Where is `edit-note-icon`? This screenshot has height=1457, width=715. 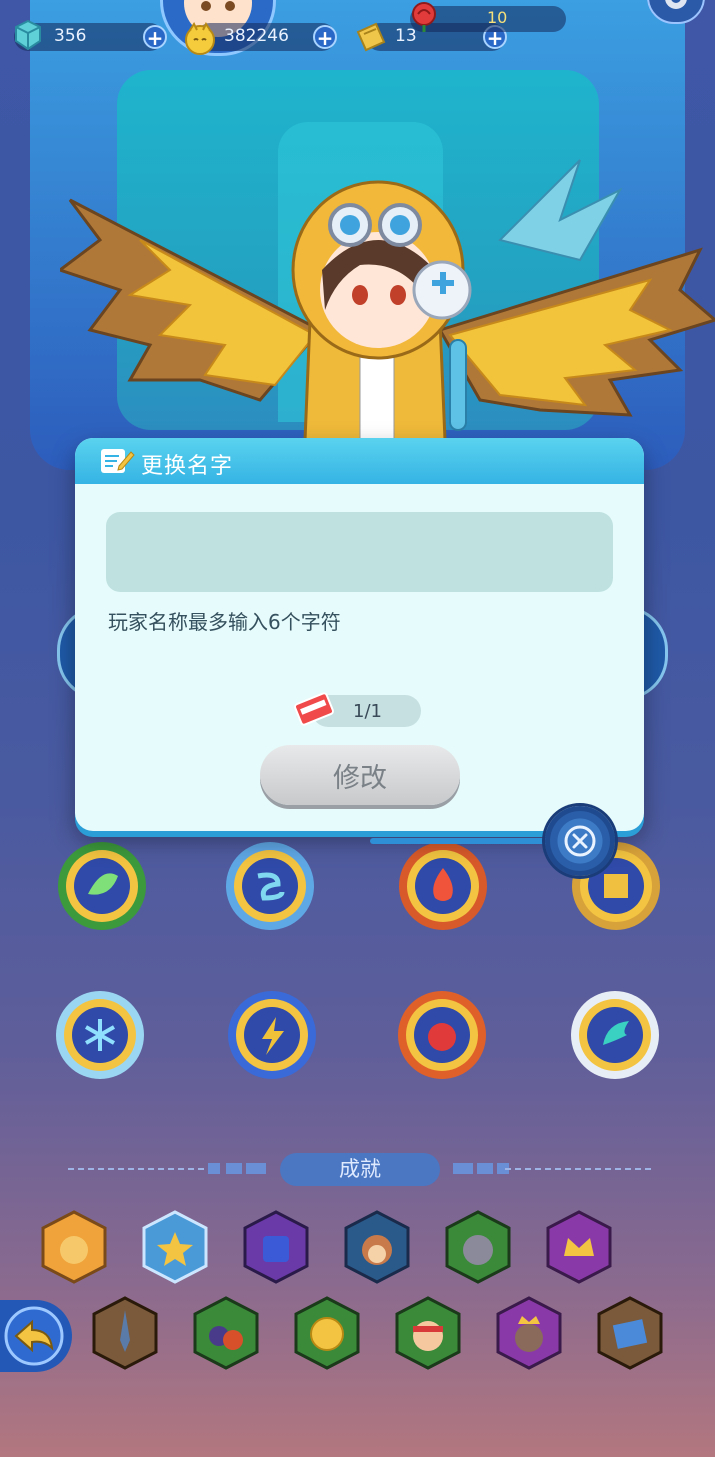 edit-note-icon is located at coordinates (118, 461).